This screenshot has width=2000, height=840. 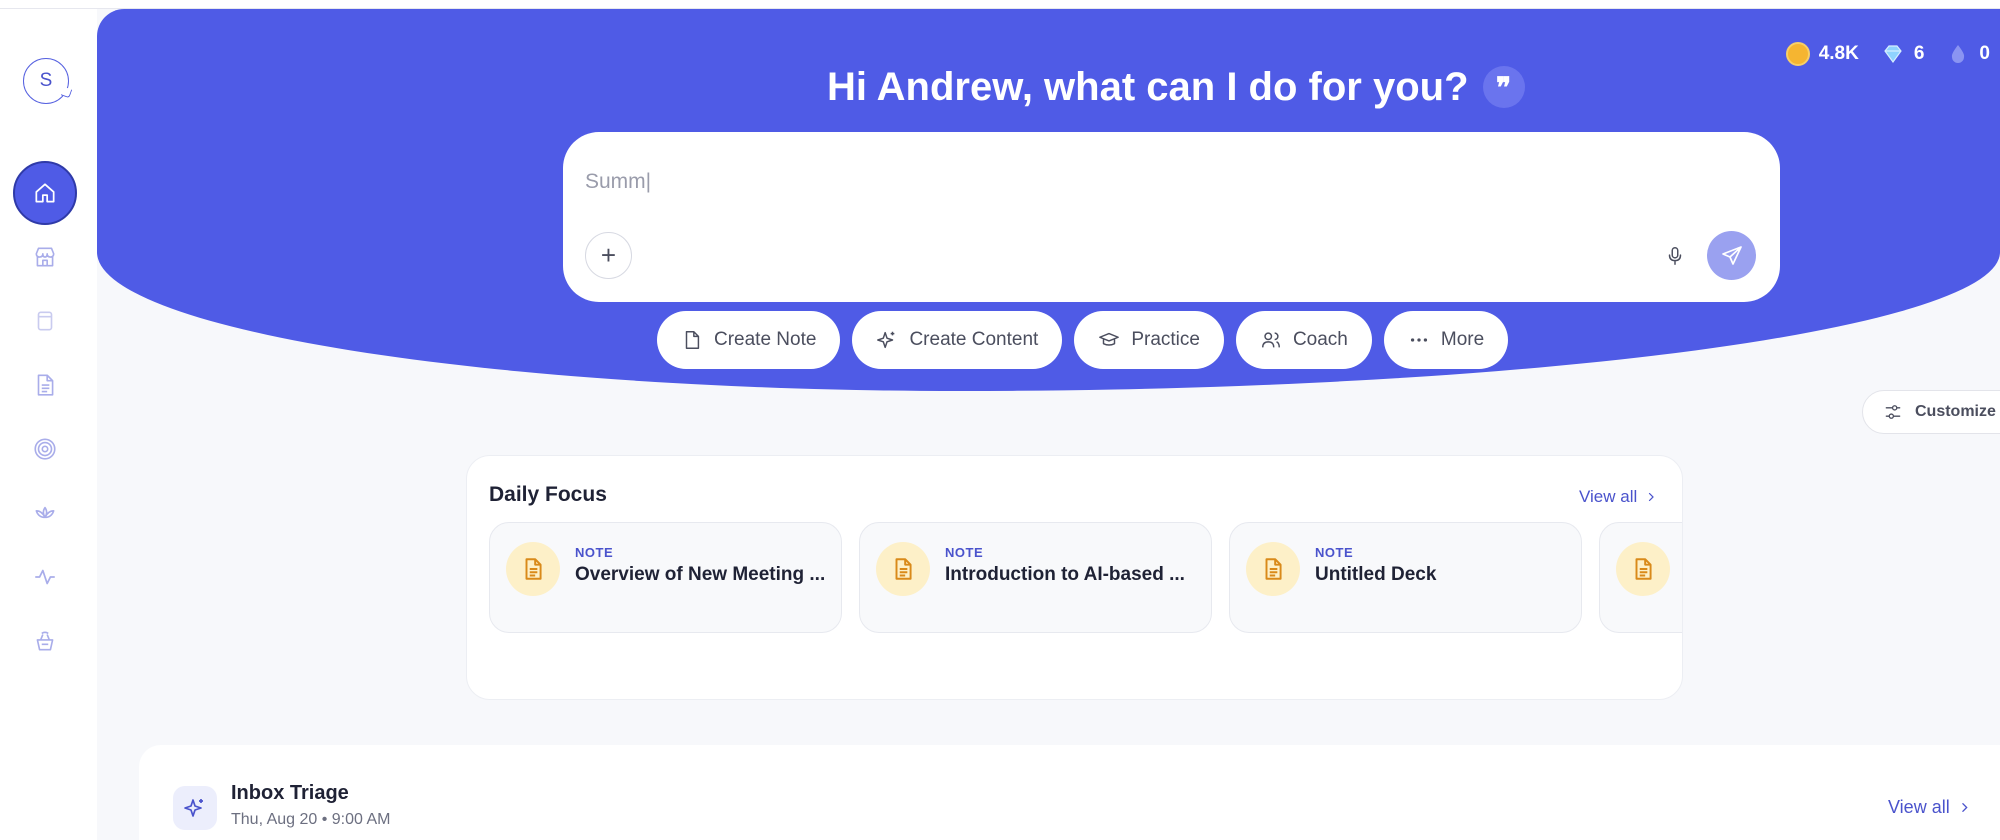 I want to click on gem-stat: 6, so click(x=1902, y=54).